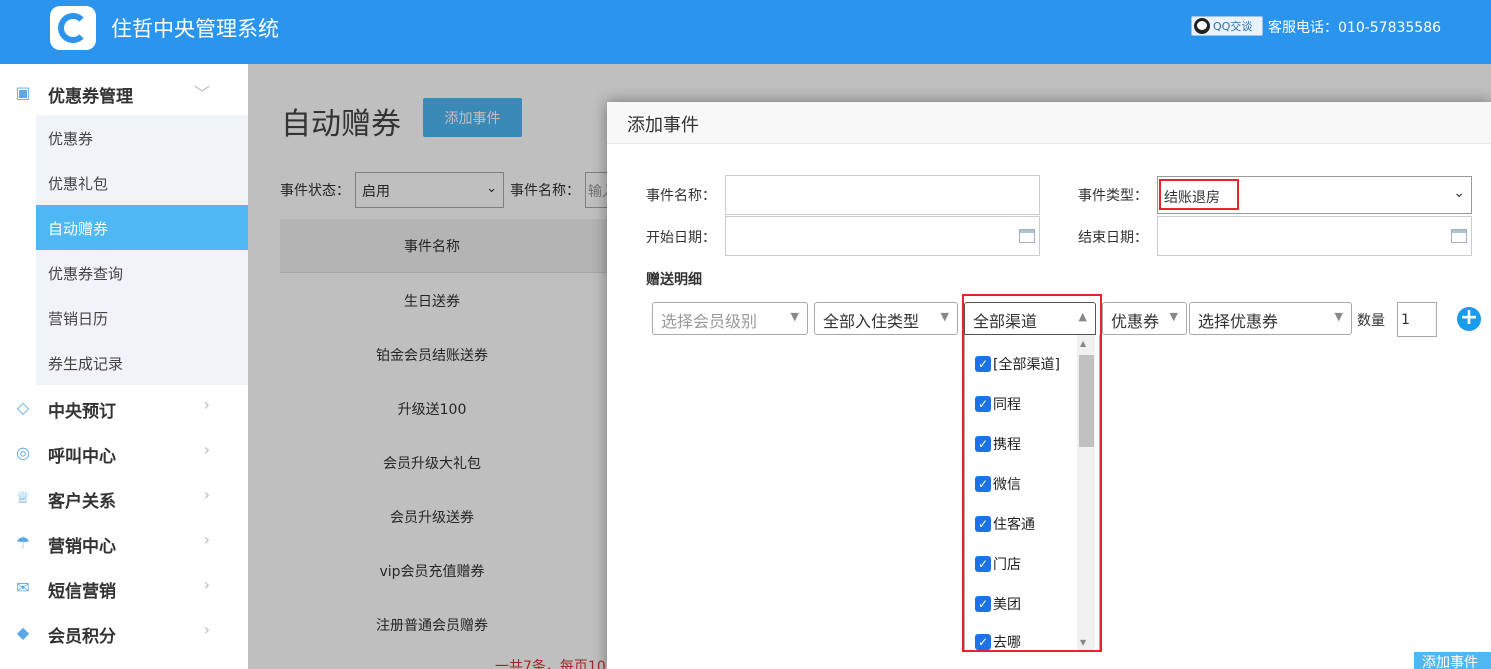 The height and width of the screenshot is (669, 1491). Describe the element at coordinates (1452, 660) in the screenshot. I see `submit-add-event-button: 添加事件` at that location.